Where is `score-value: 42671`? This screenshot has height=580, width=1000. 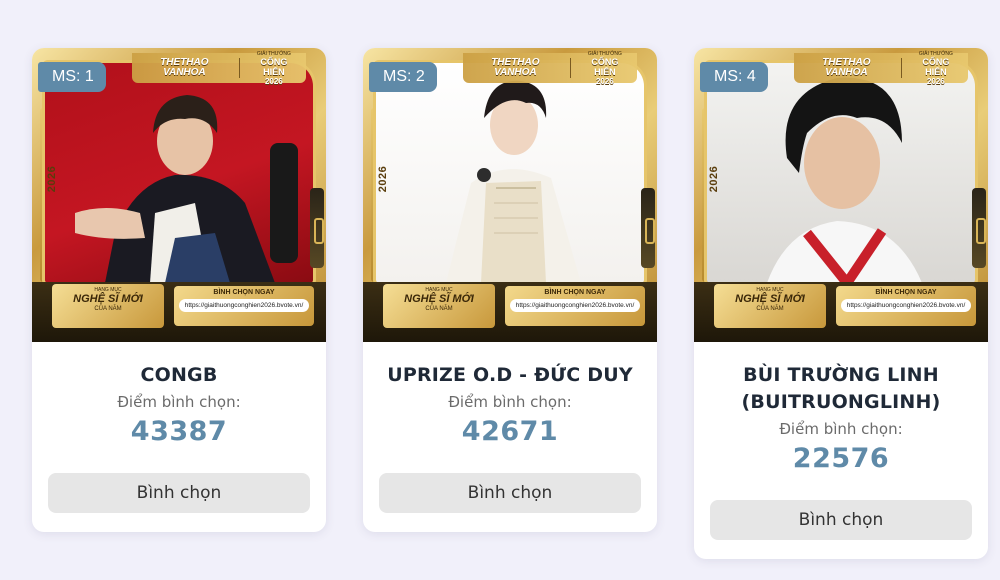 score-value: 42671 is located at coordinates (510, 431).